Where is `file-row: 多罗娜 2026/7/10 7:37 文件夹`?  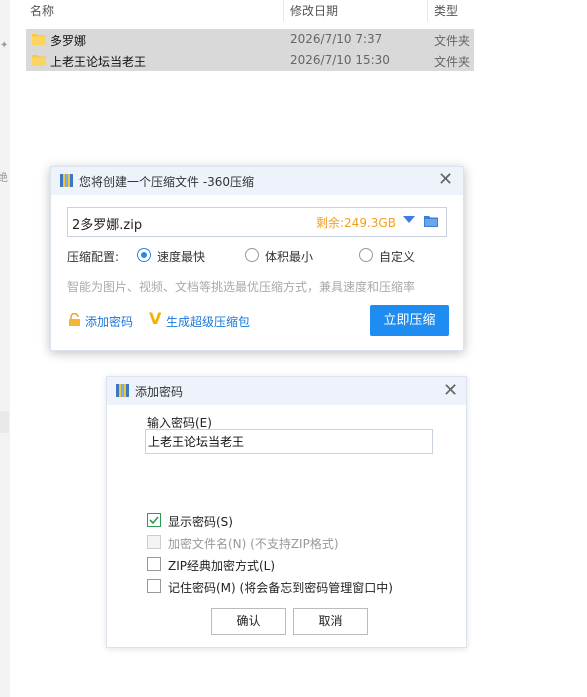
file-row: 多罗娜 2026/7/10 7:37 文件夹 is located at coordinates (250, 39).